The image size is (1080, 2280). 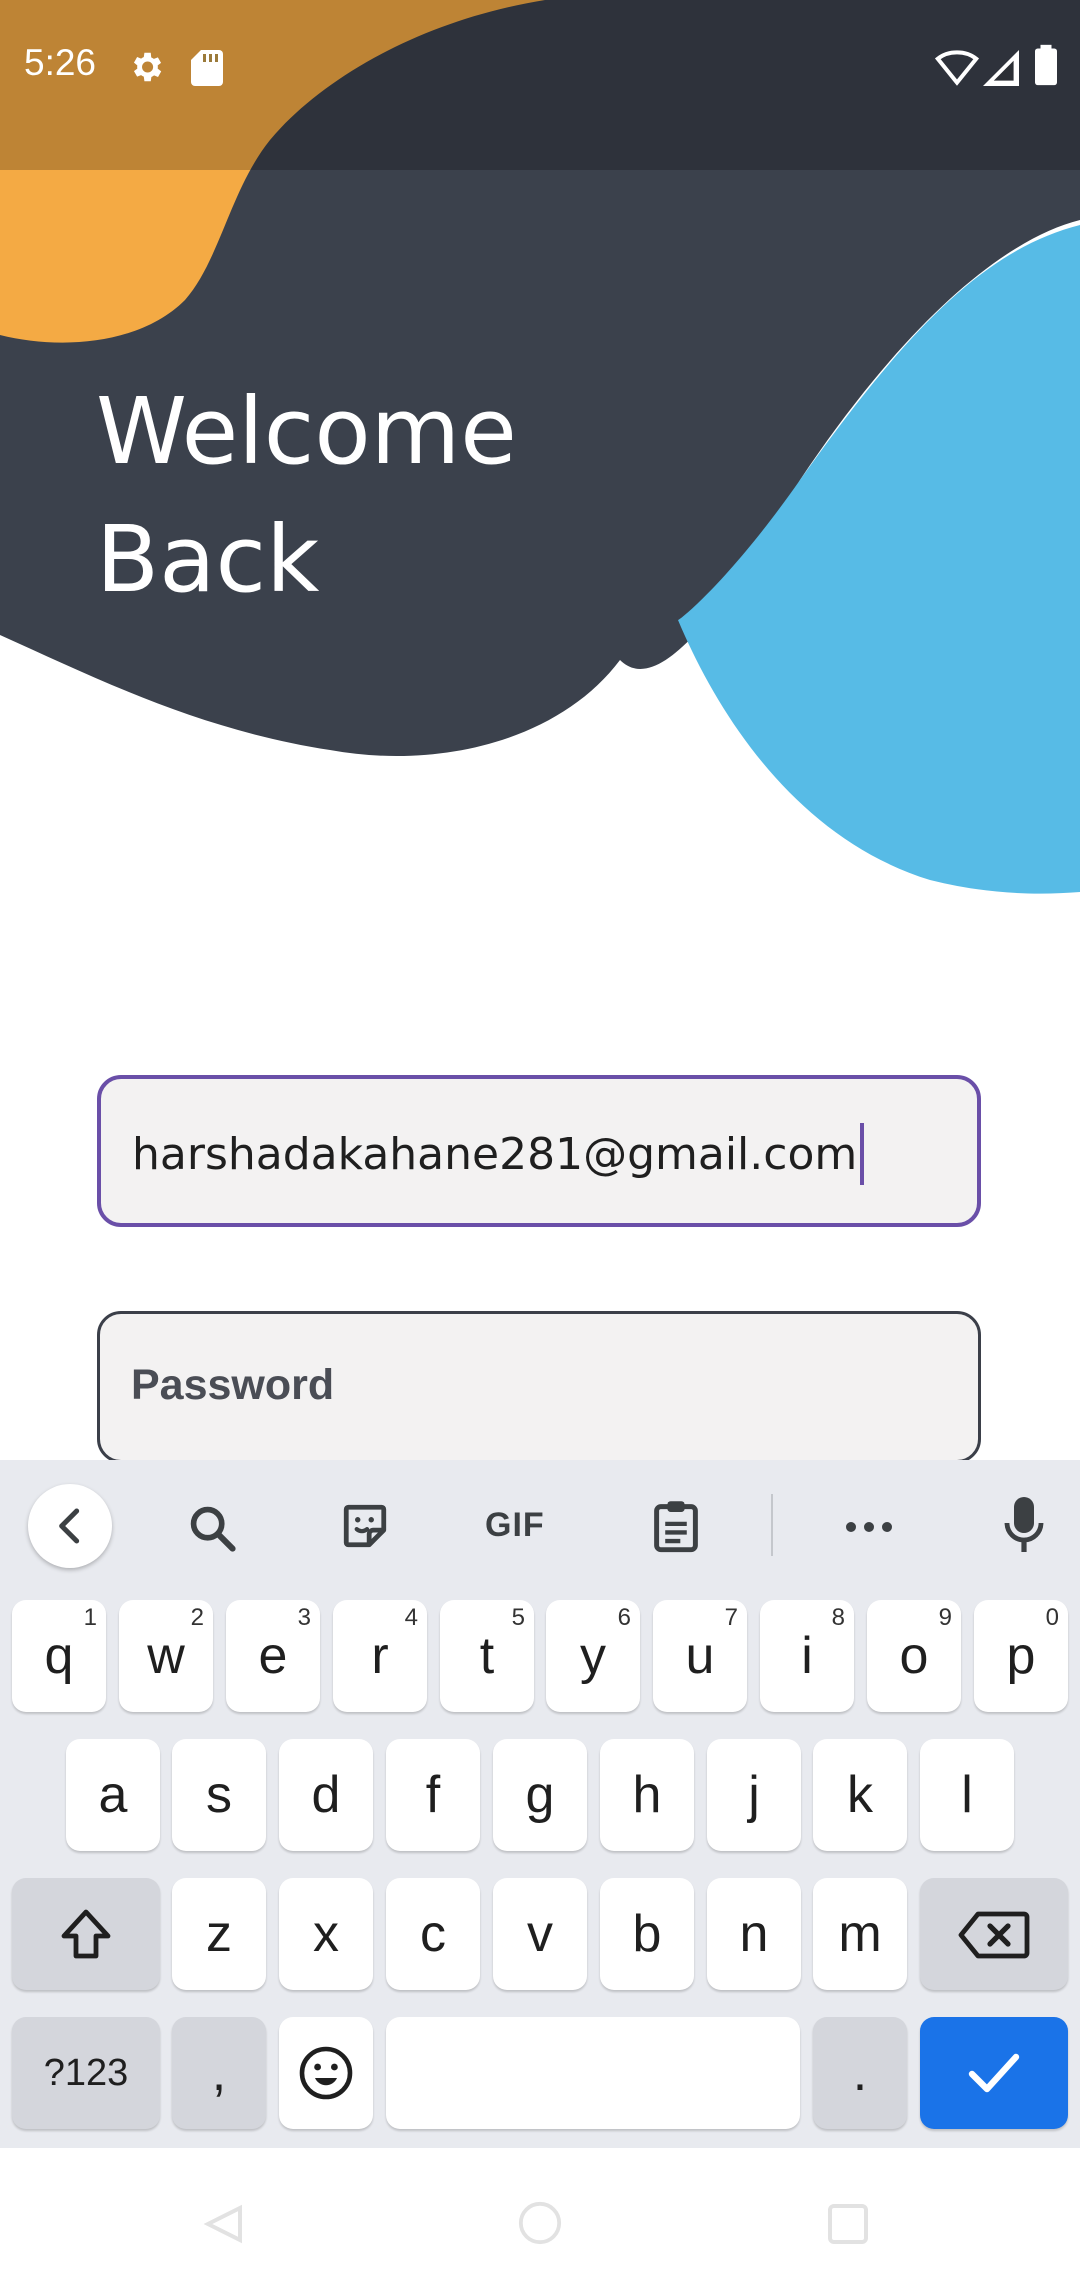 I want to click on key-p: p0, so click(x=1021, y=1656).